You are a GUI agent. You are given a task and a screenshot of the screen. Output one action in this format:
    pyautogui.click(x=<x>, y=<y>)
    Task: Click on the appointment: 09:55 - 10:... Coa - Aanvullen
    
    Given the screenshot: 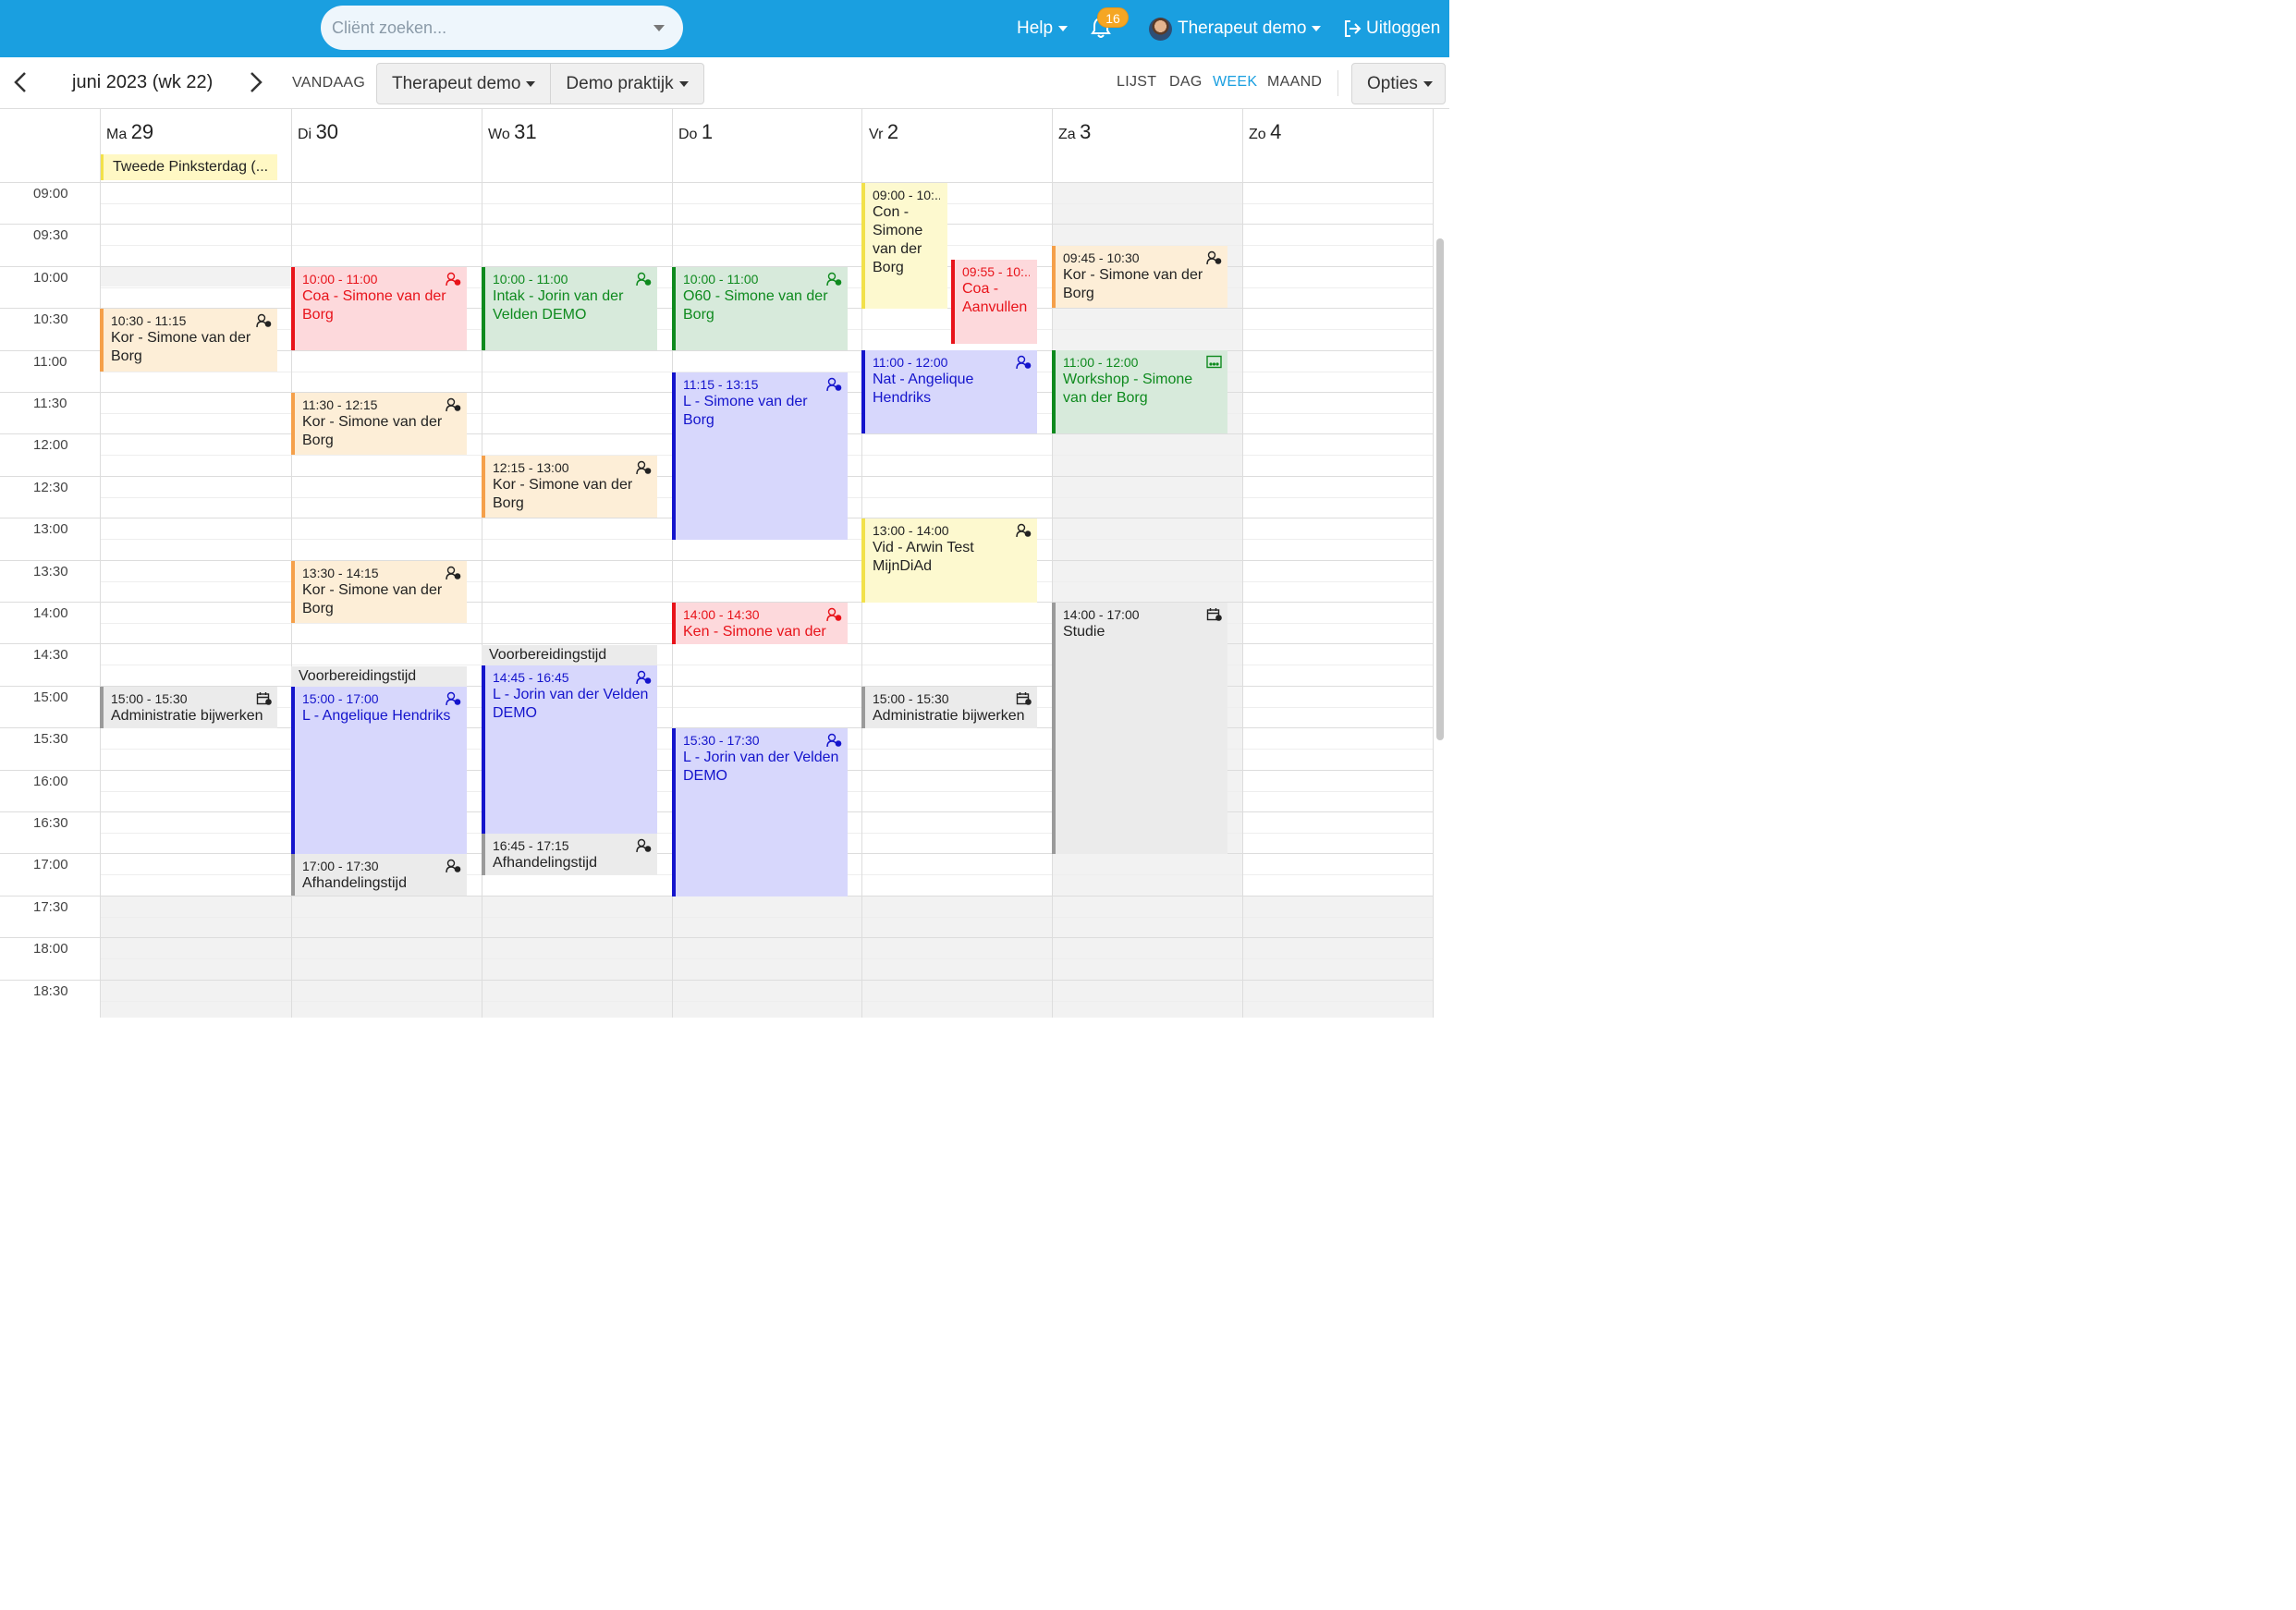 What is the action you would take?
    pyautogui.click(x=994, y=302)
    